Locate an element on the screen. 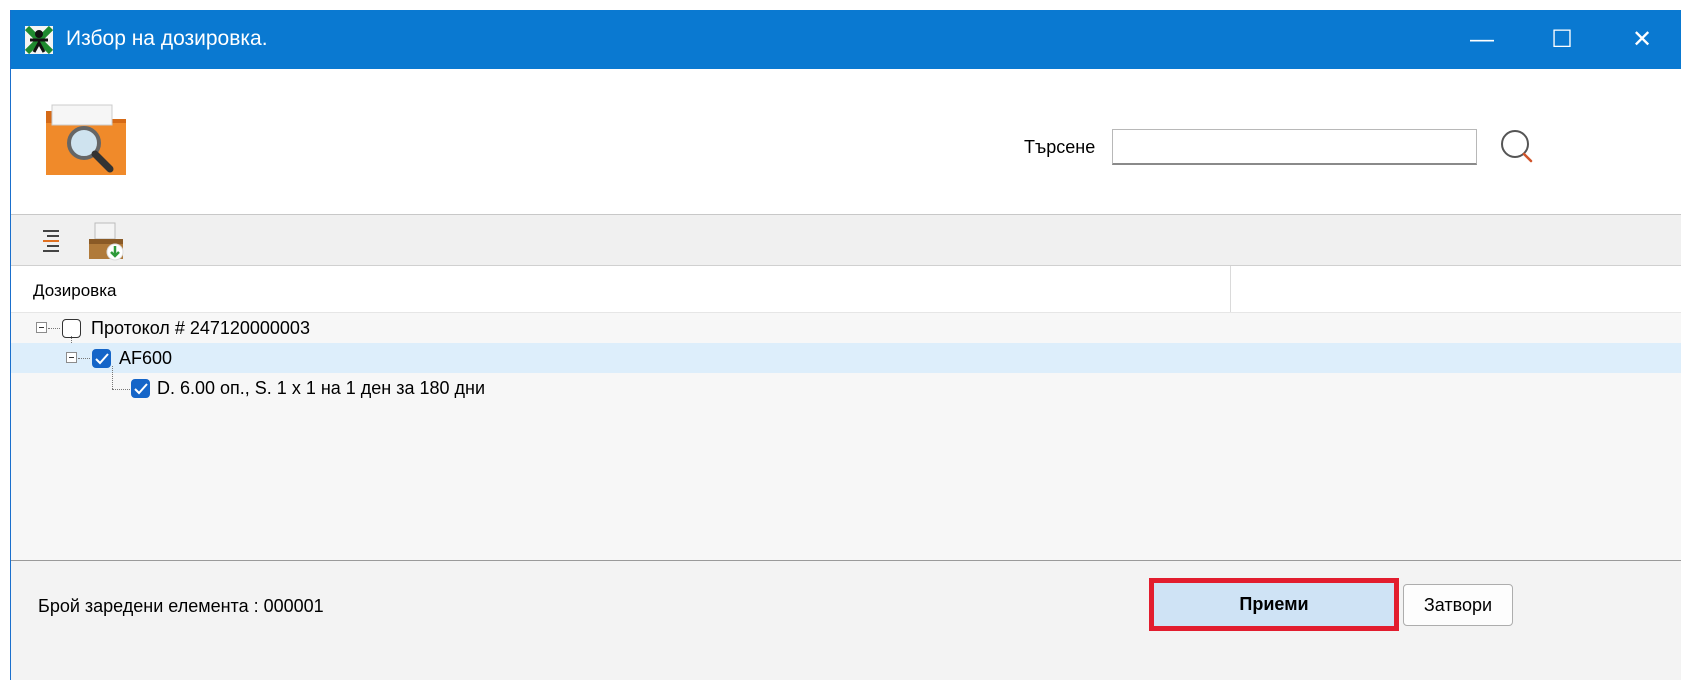 This screenshot has height=680, width=1681. accept-button: Приеми is located at coordinates (1274, 604).